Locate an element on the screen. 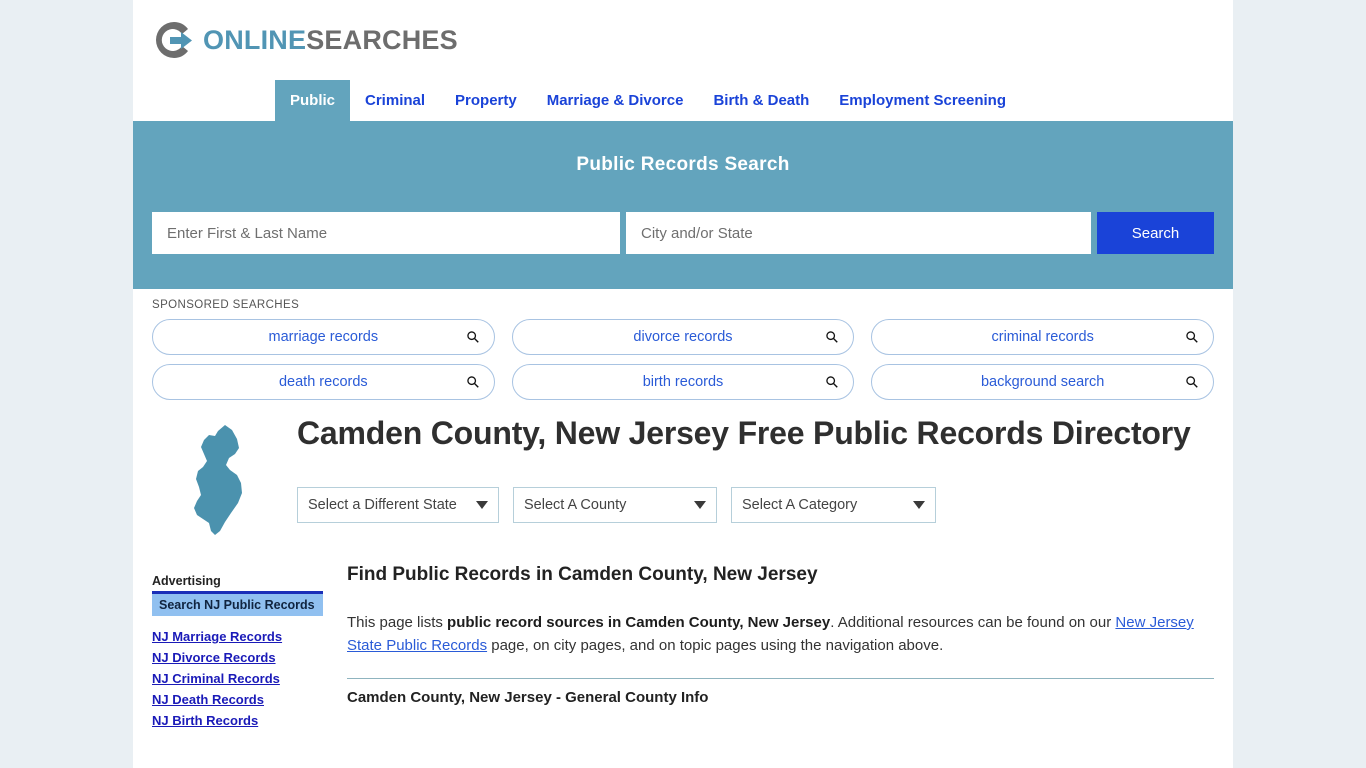 This screenshot has height=768, width=1366. select-county-dropdown: Select A County is located at coordinates (615, 504).